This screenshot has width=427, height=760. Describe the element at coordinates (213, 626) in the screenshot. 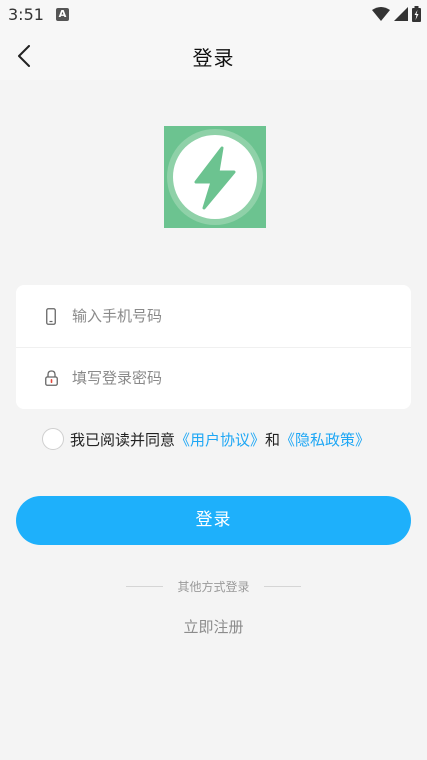

I see `register-link: 立即注册` at that location.